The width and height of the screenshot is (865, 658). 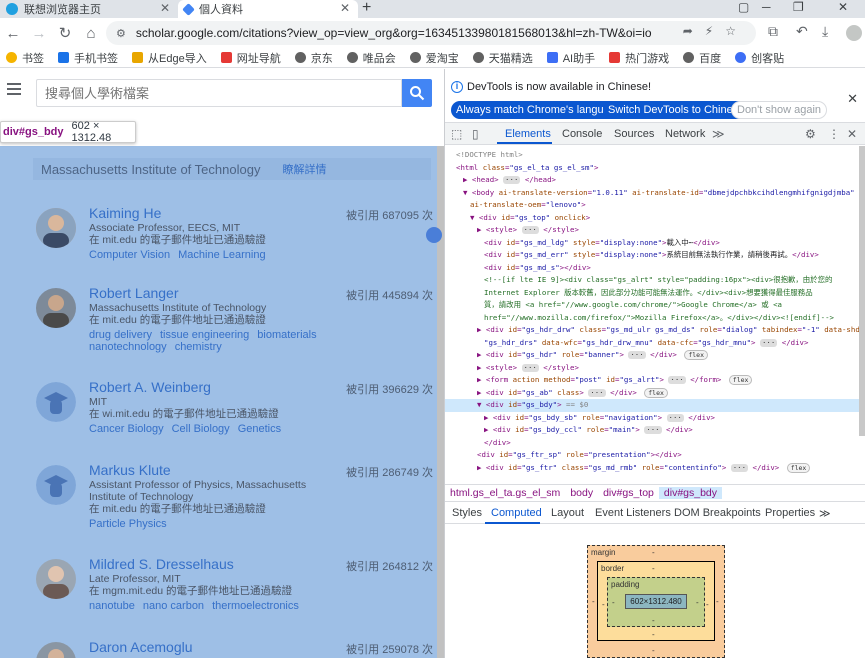 What do you see at coordinates (65, 33) in the screenshot?
I see `reload-button: ↻` at bounding box center [65, 33].